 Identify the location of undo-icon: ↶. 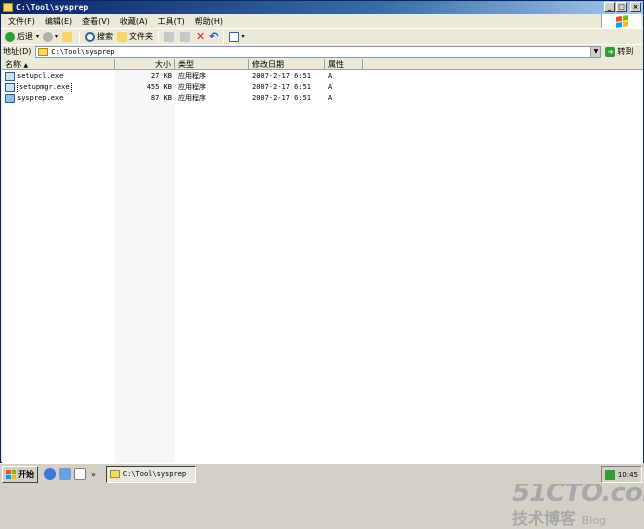
(214, 36).